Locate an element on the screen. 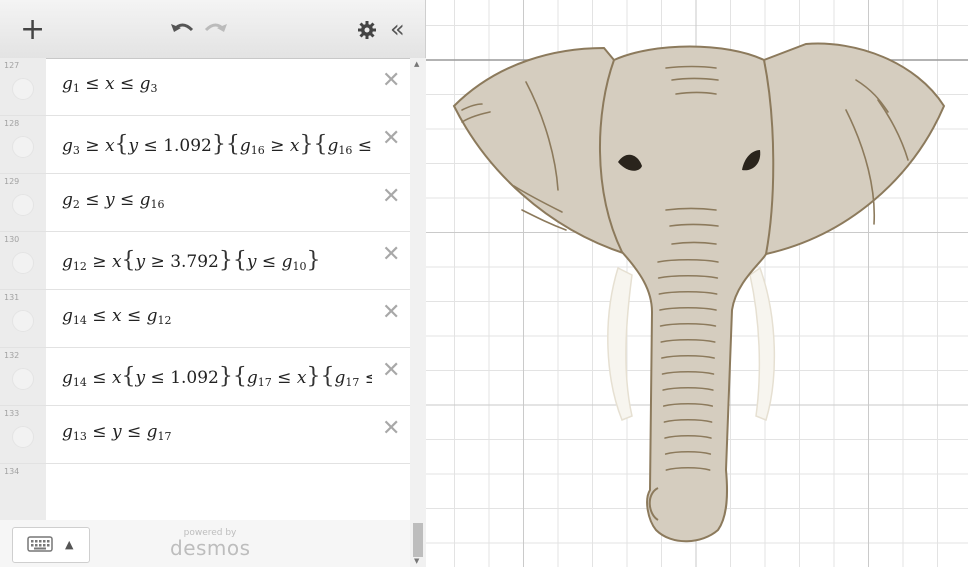 This screenshot has height=571, width=968. expression-row-empty: 134 is located at coordinates (205, 492).